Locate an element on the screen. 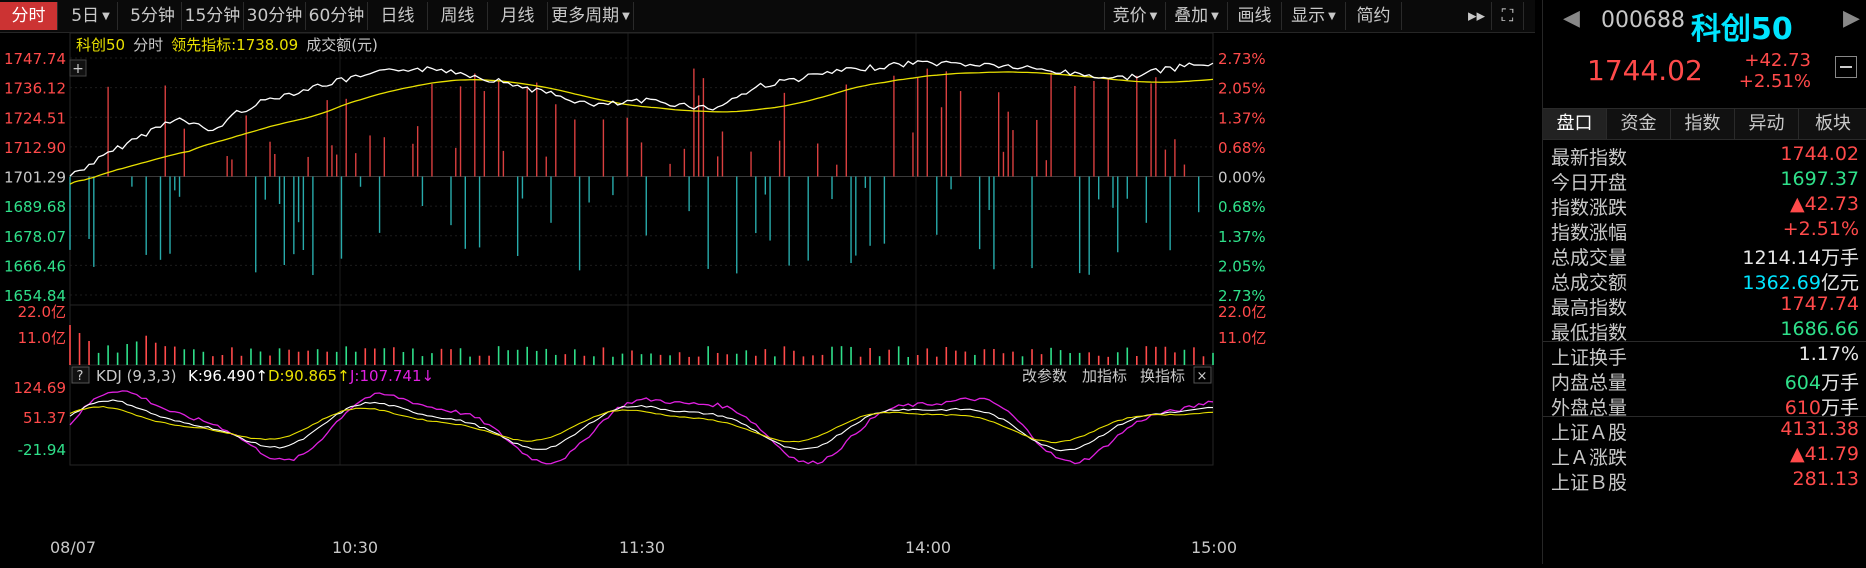 The width and height of the screenshot is (1866, 568). percent-tick: 1.37% is located at coordinates (1242, 118).